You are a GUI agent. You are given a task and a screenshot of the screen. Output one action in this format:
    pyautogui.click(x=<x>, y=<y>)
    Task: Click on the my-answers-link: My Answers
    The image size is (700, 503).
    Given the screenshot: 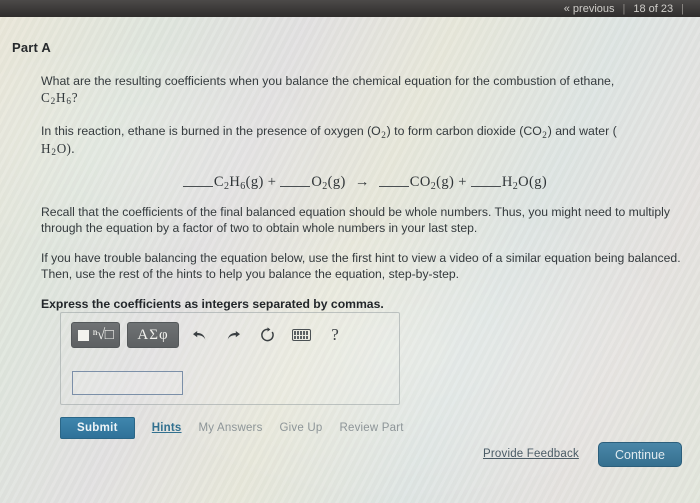 What is the action you would take?
    pyautogui.click(x=231, y=428)
    